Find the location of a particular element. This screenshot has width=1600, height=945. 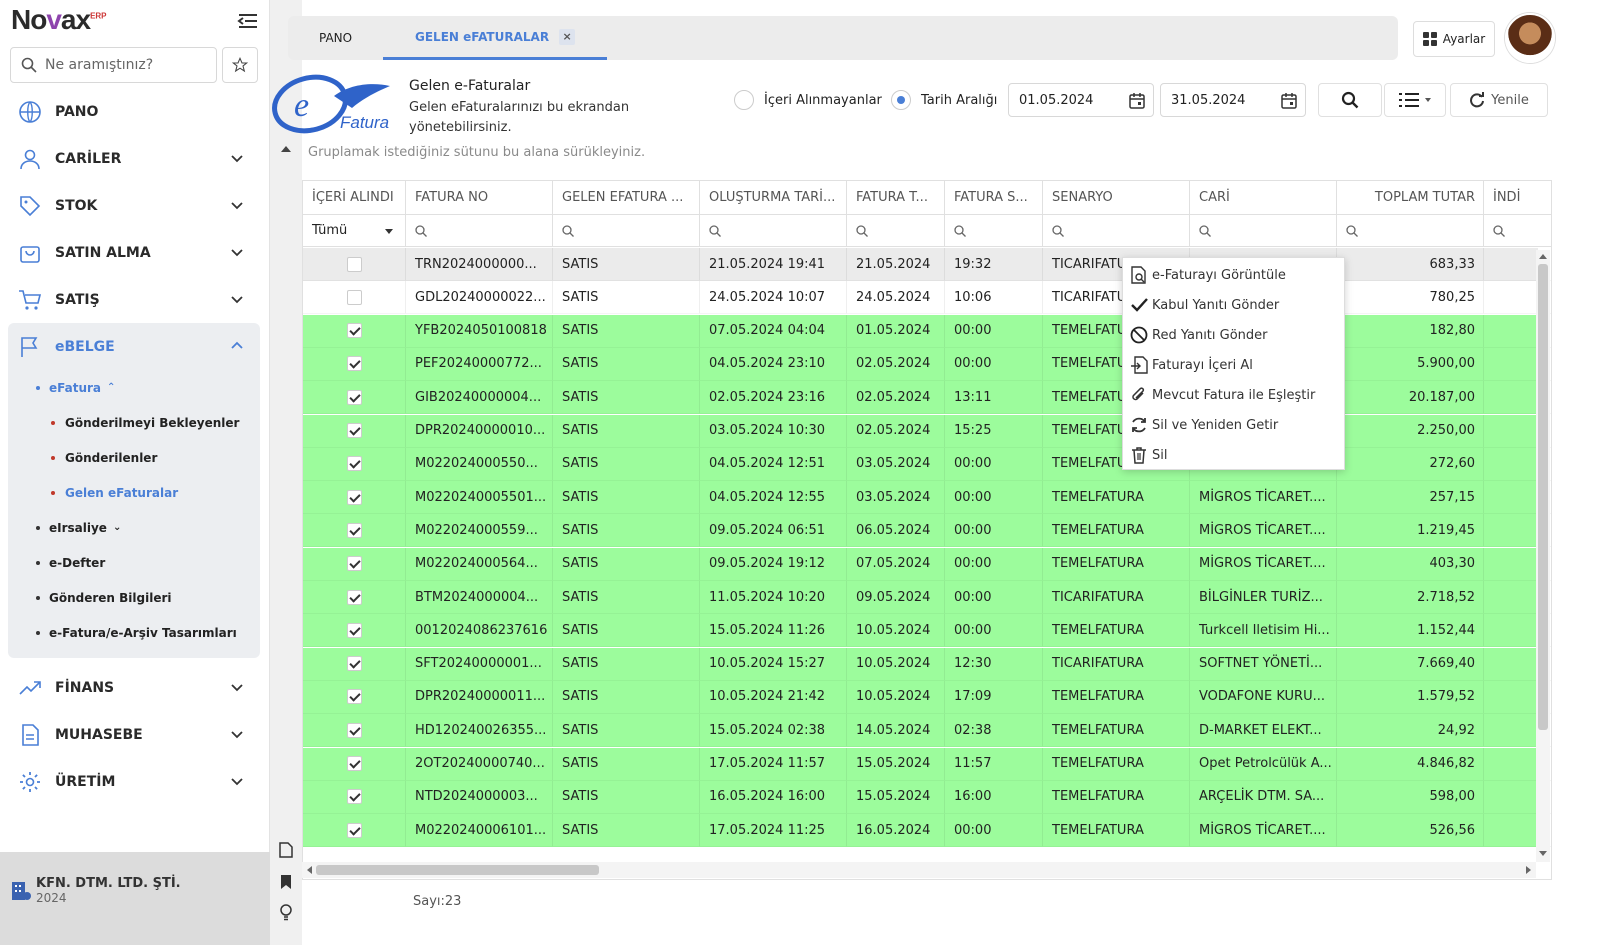

sidebar-item-uretim: ÜRETİM is located at coordinates (134, 781).